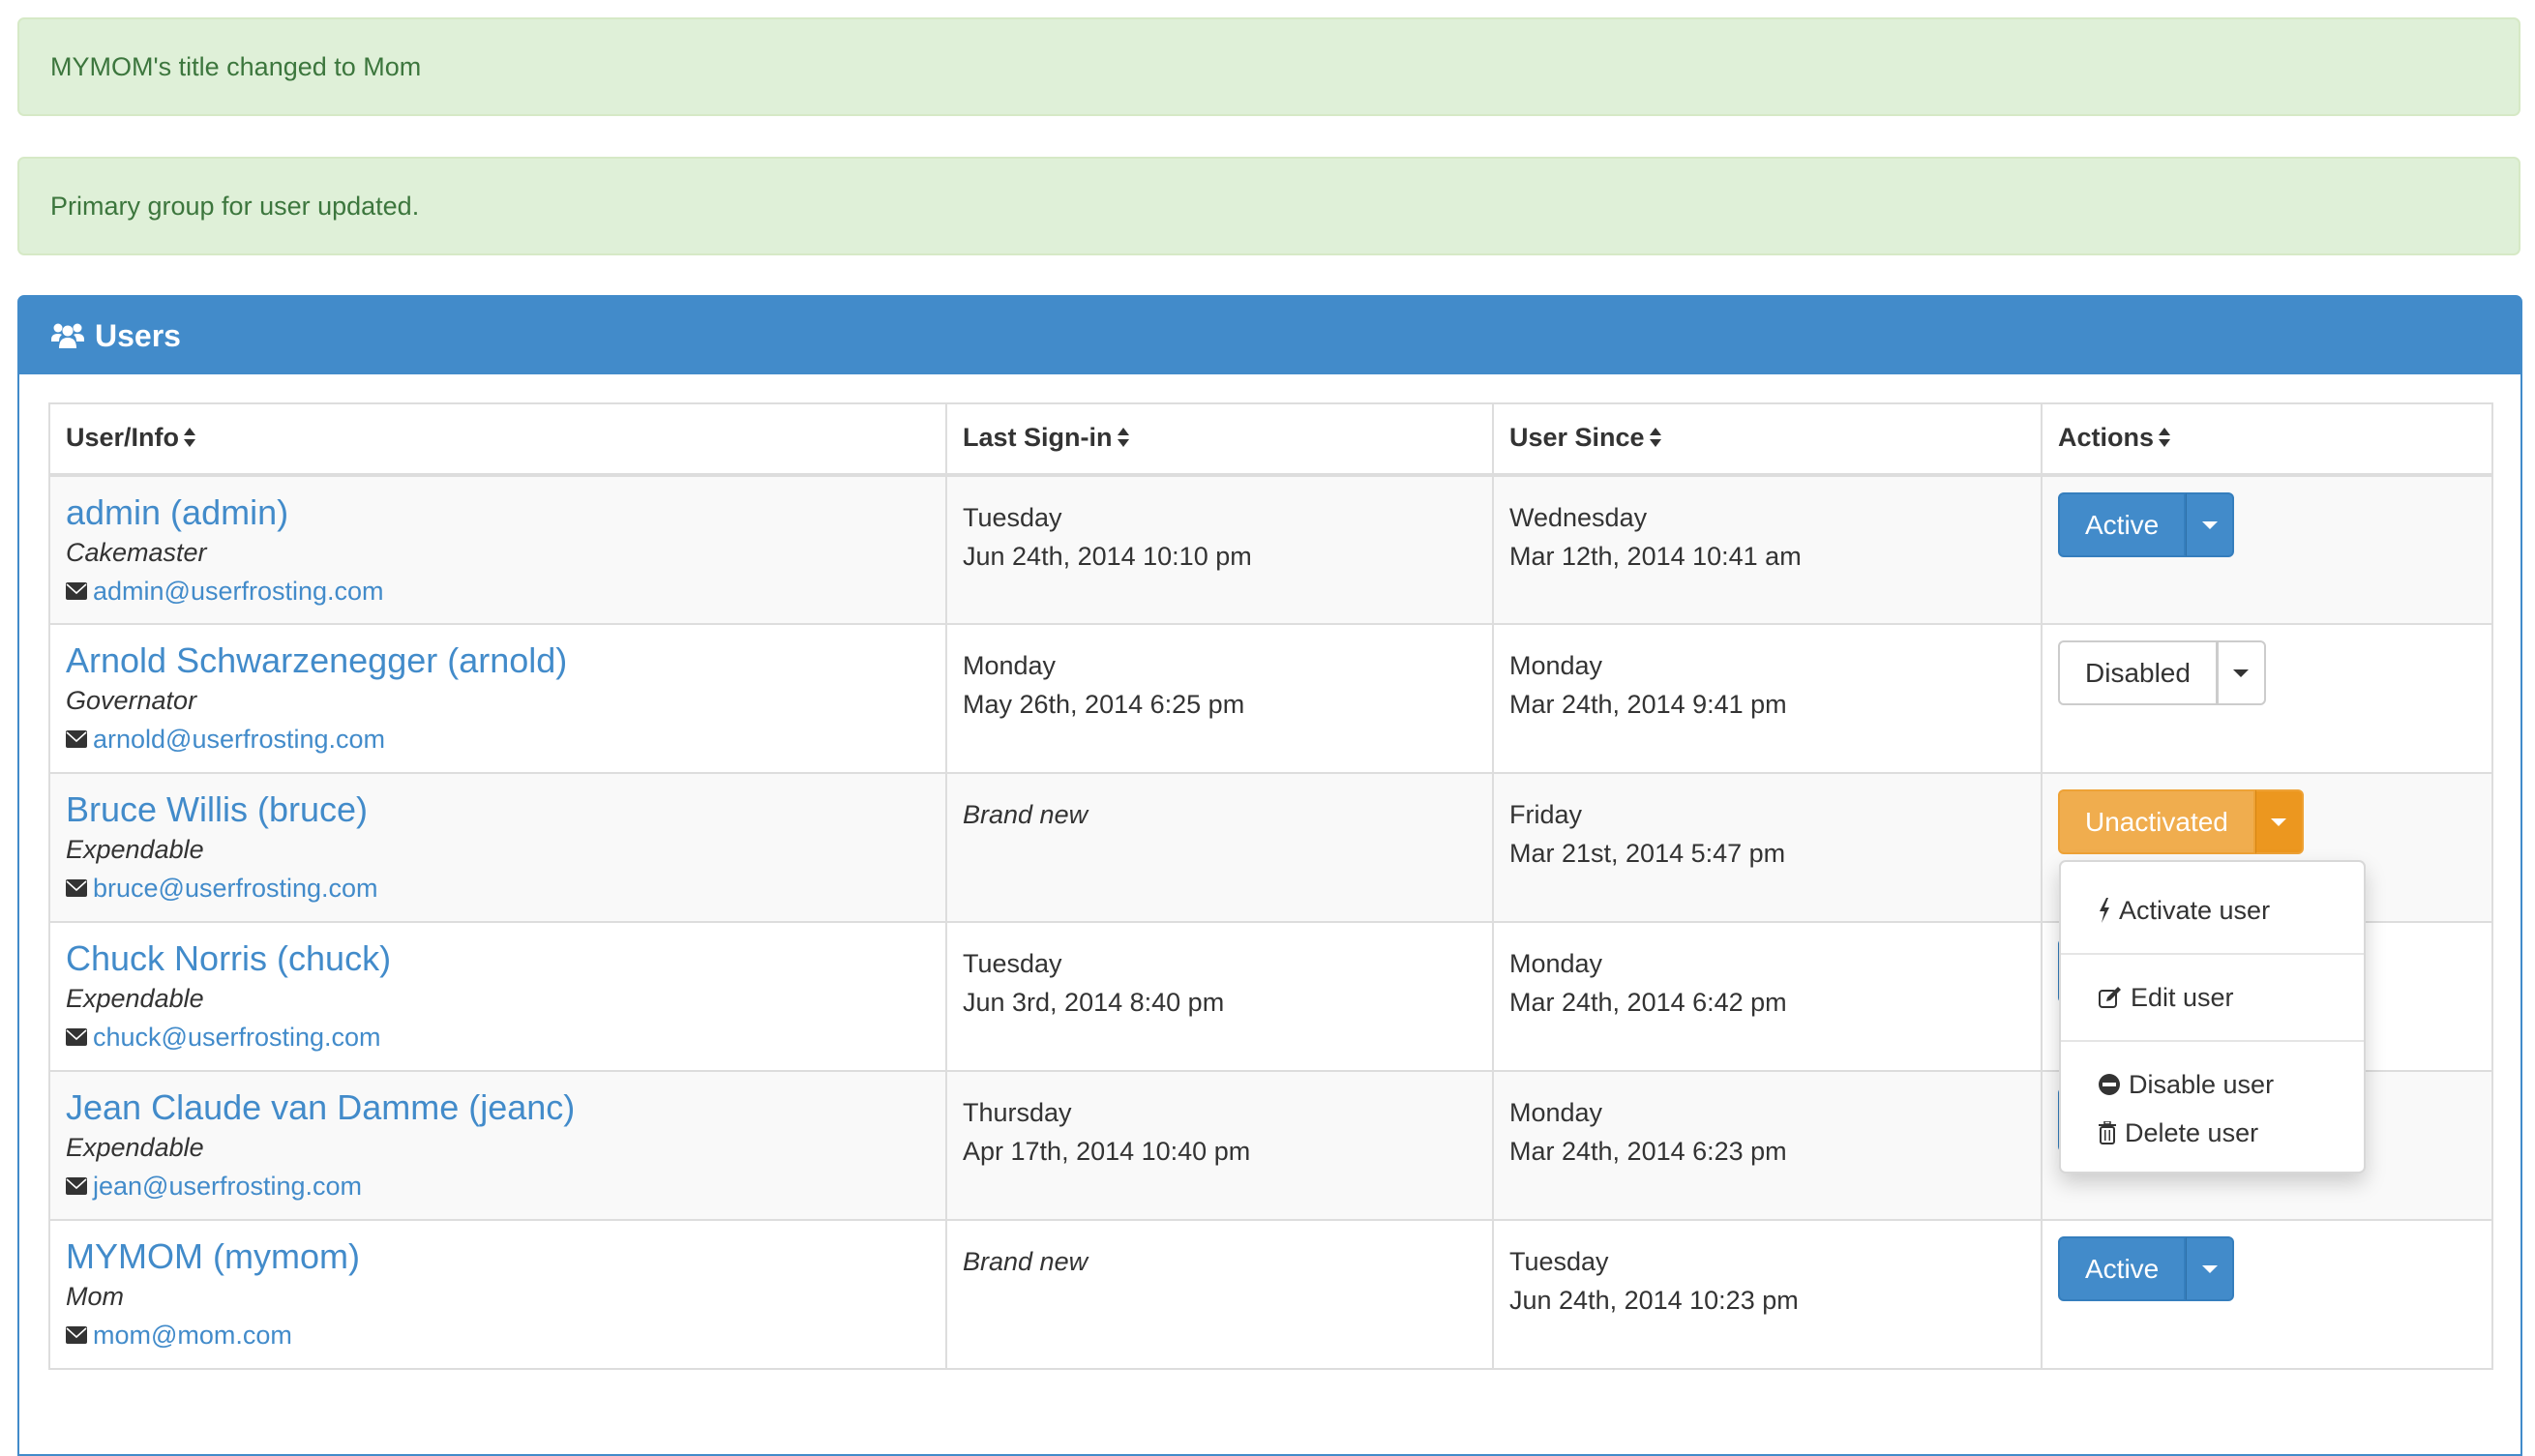  What do you see at coordinates (2192, 1132) in the screenshot?
I see `menu-item-label: Delete user` at bounding box center [2192, 1132].